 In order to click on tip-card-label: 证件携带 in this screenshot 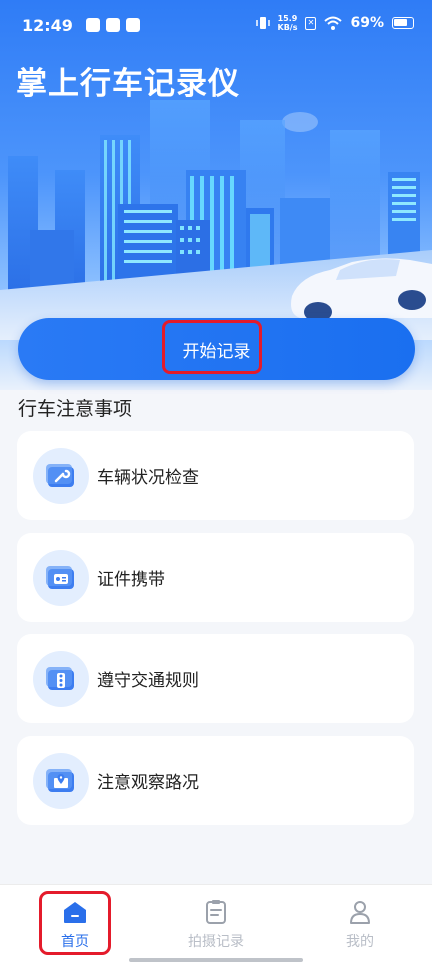, I will do `click(131, 580)`.